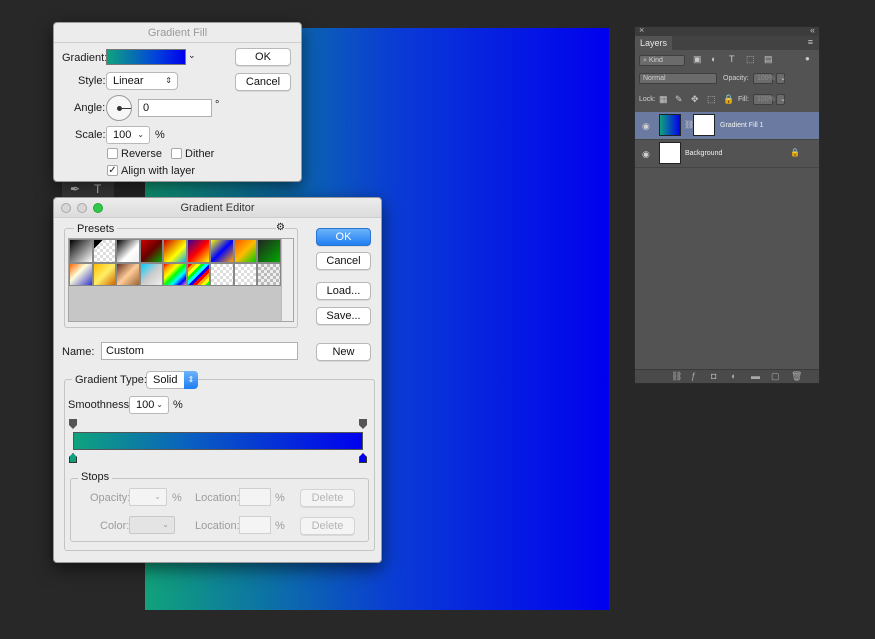 The image size is (875, 639). What do you see at coordinates (172, 380) in the screenshot?
I see `gradient-type-select: Solid ⇕` at bounding box center [172, 380].